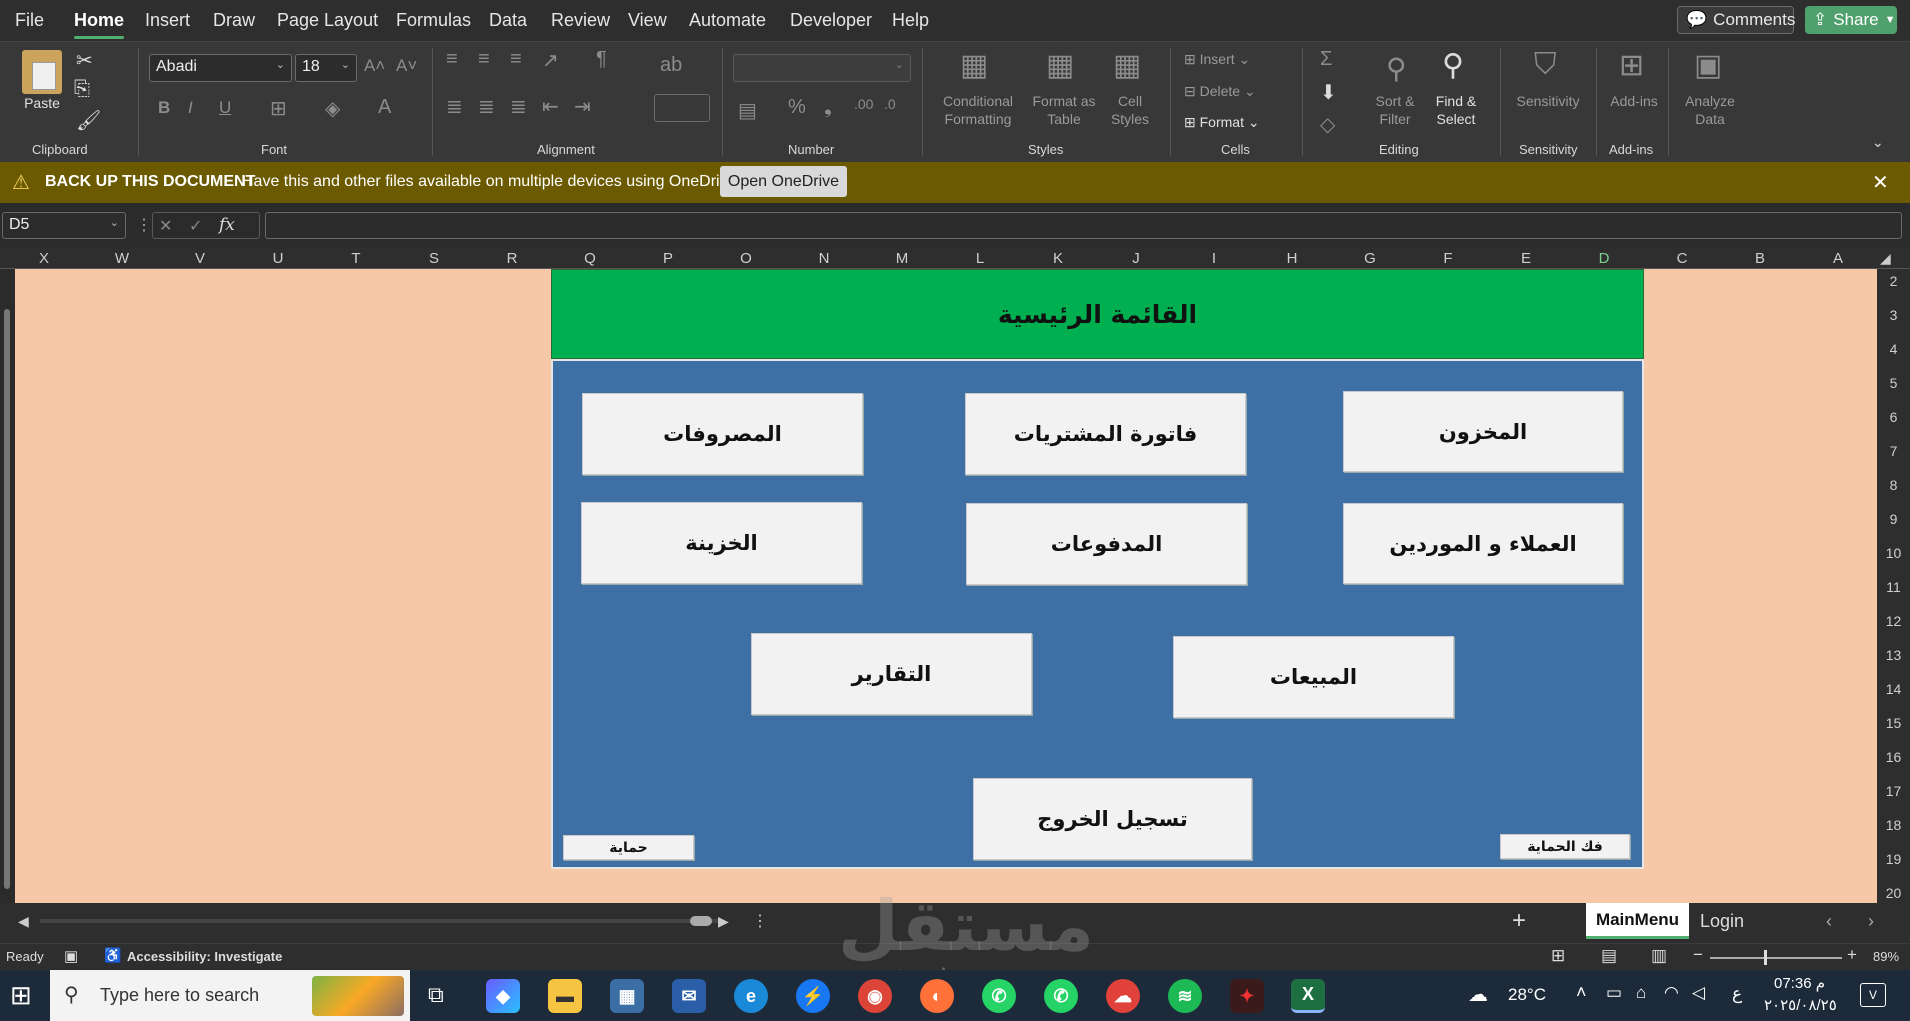  I want to click on tab-developer: Developer, so click(831, 20).